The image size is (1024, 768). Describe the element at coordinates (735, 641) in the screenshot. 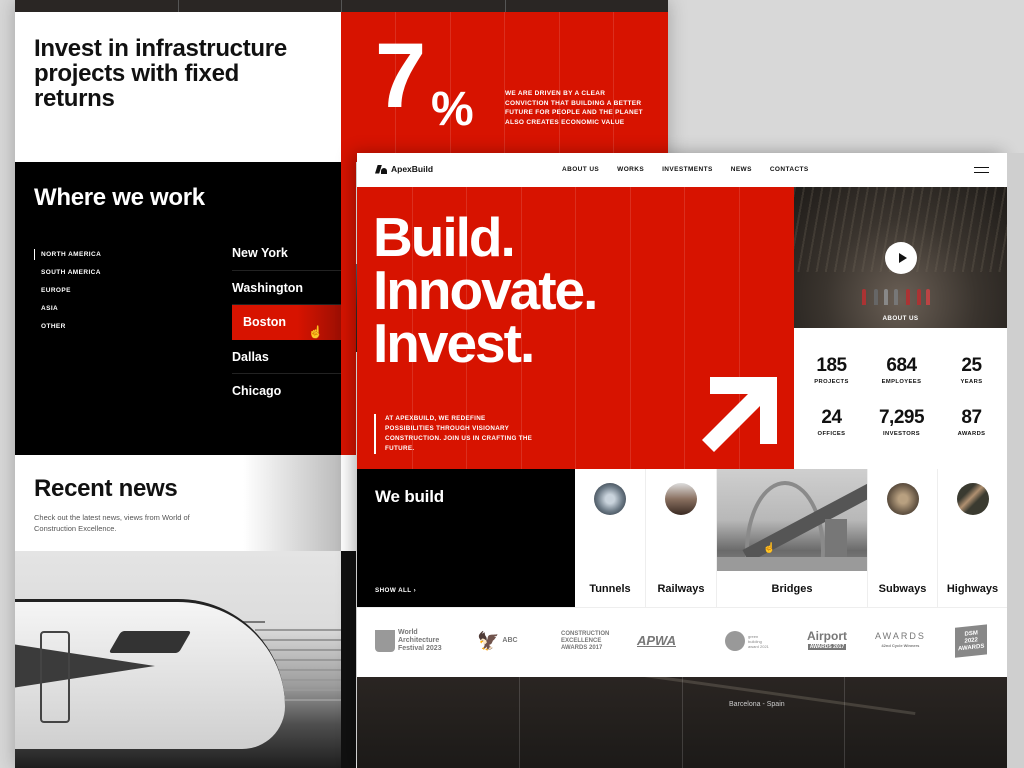

I see `green-building-logo-icon` at that location.